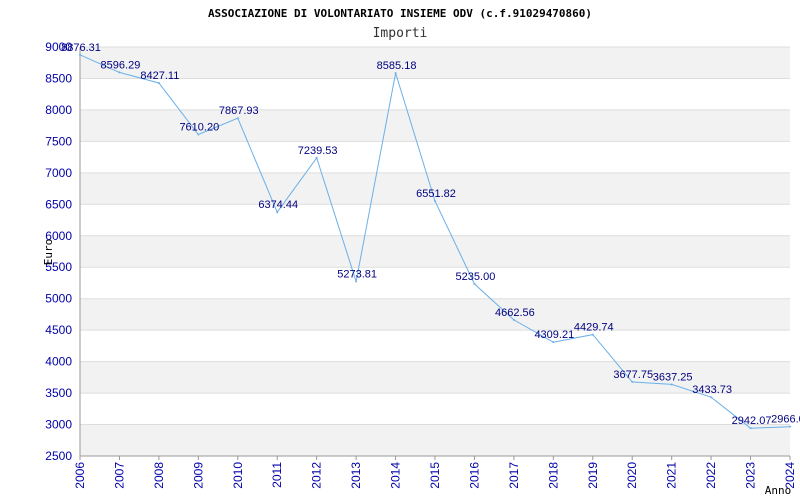 Image resolution: width=800 pixels, height=500 pixels. Describe the element at coordinates (593, 475) in the screenshot. I see `x-tick-label: 2019` at that location.